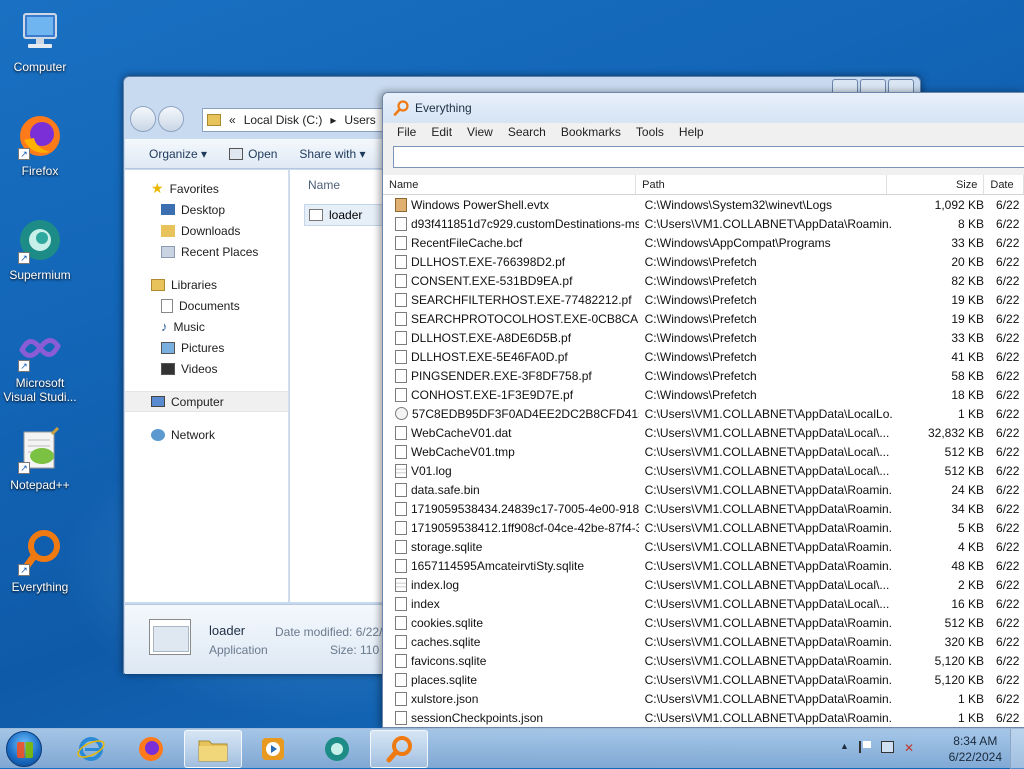  I want to click on breadcrumb-chevrons: «, so click(232, 120).